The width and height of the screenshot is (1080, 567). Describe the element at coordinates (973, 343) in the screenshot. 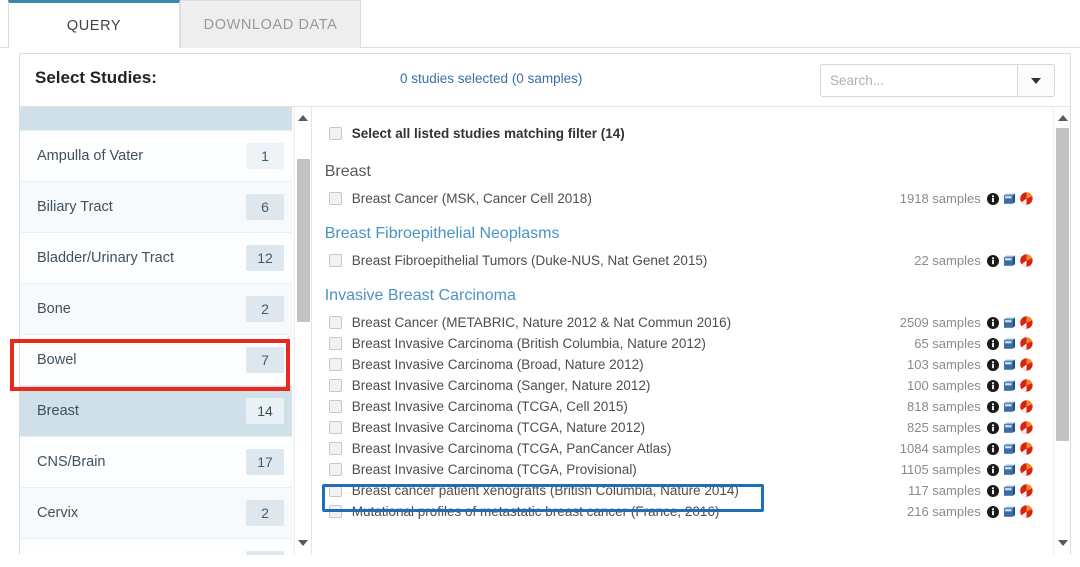

I see `study-meta: 65 samples` at that location.